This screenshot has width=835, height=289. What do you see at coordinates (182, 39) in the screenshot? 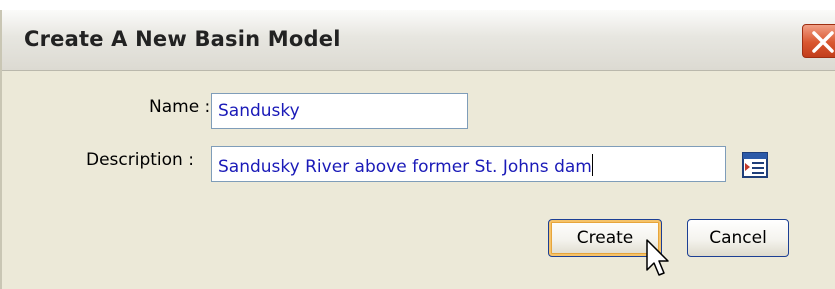
I see `dialog-title: Create A New Basin Model` at bounding box center [182, 39].